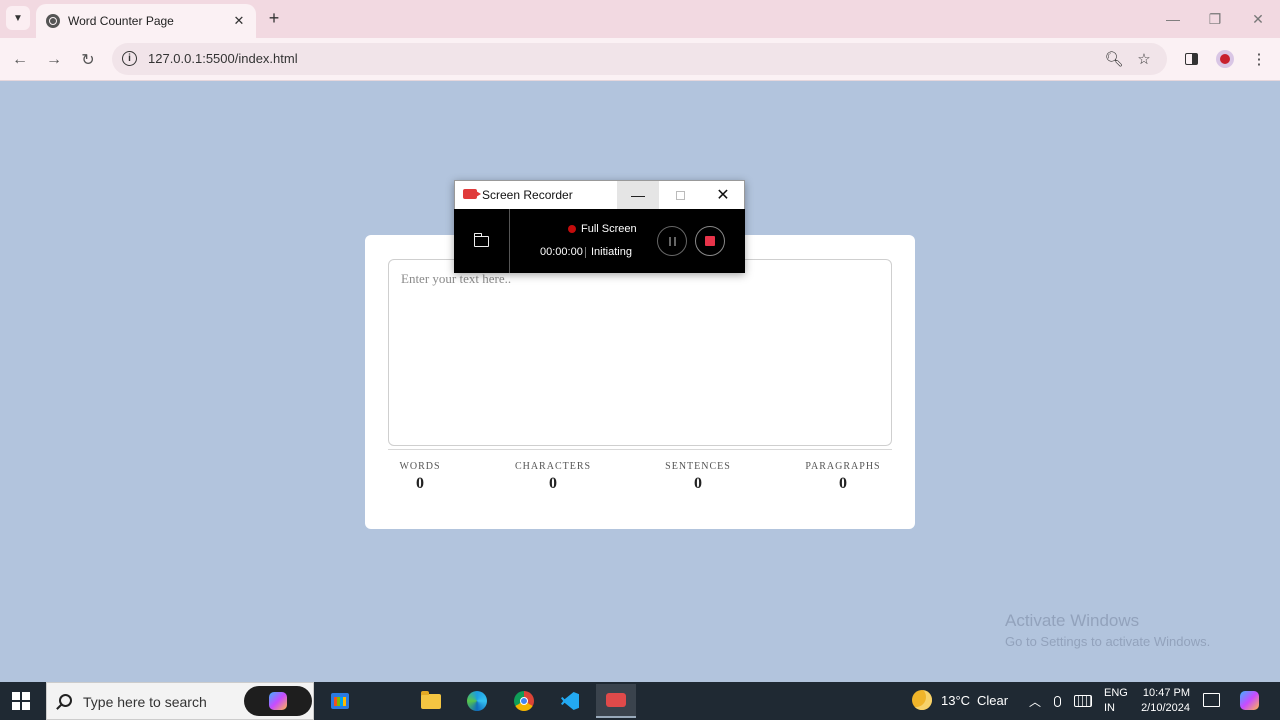 The width and height of the screenshot is (1280, 720). What do you see at coordinates (553, 466) in the screenshot?
I see `stat-label: CHARACTERS` at bounding box center [553, 466].